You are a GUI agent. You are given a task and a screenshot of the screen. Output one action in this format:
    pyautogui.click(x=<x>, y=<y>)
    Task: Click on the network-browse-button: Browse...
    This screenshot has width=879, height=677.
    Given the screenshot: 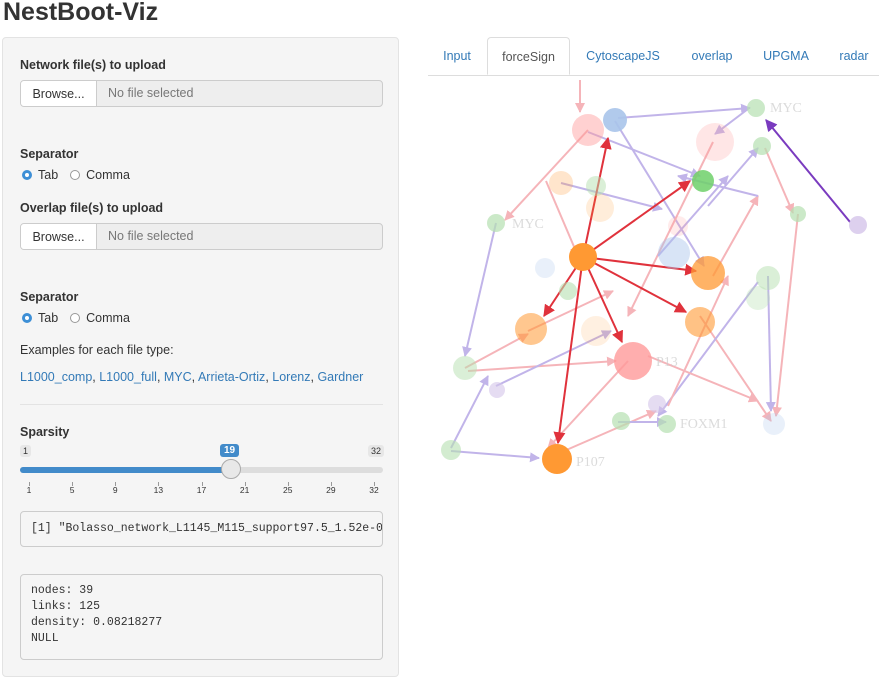 What is the action you would take?
    pyautogui.click(x=59, y=93)
    